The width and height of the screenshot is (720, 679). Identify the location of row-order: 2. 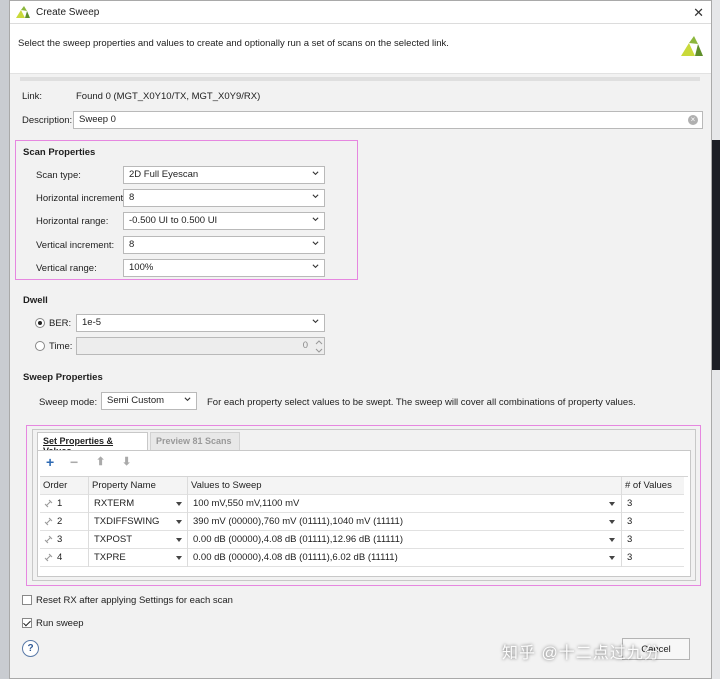
(60, 521).